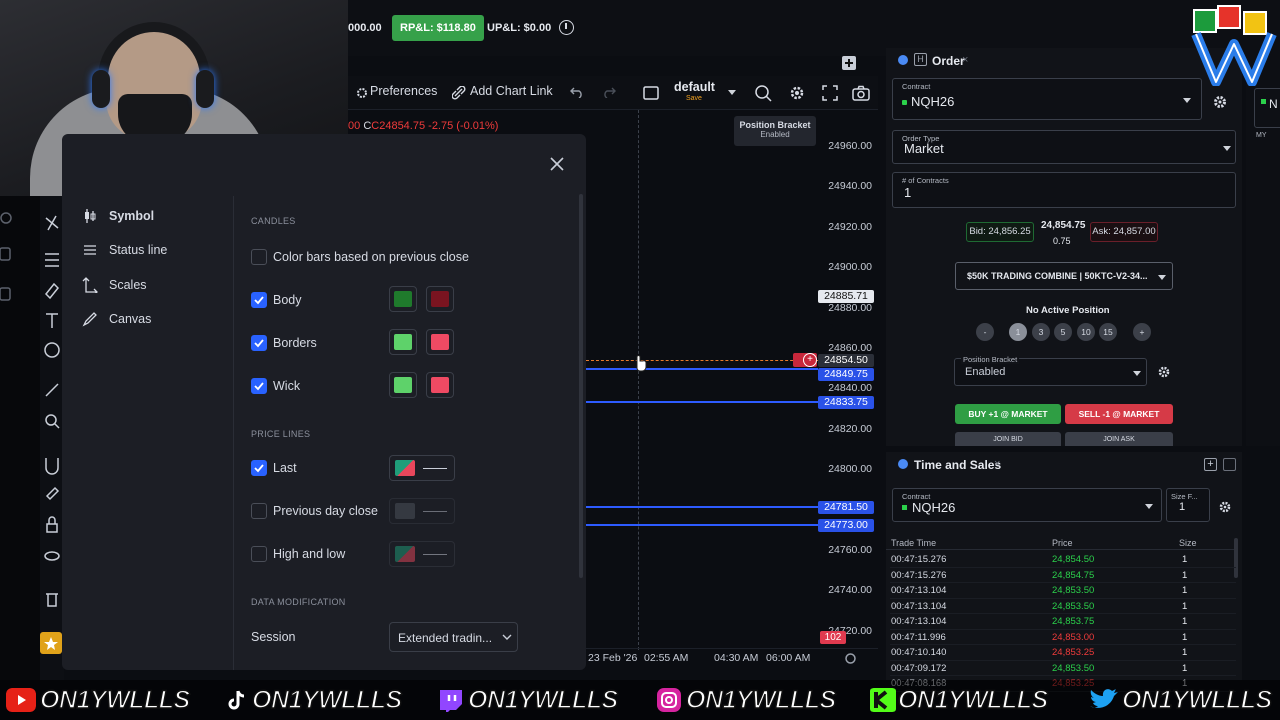 The width and height of the screenshot is (1280, 720). I want to click on wick-down-color-swatch, so click(440, 385).